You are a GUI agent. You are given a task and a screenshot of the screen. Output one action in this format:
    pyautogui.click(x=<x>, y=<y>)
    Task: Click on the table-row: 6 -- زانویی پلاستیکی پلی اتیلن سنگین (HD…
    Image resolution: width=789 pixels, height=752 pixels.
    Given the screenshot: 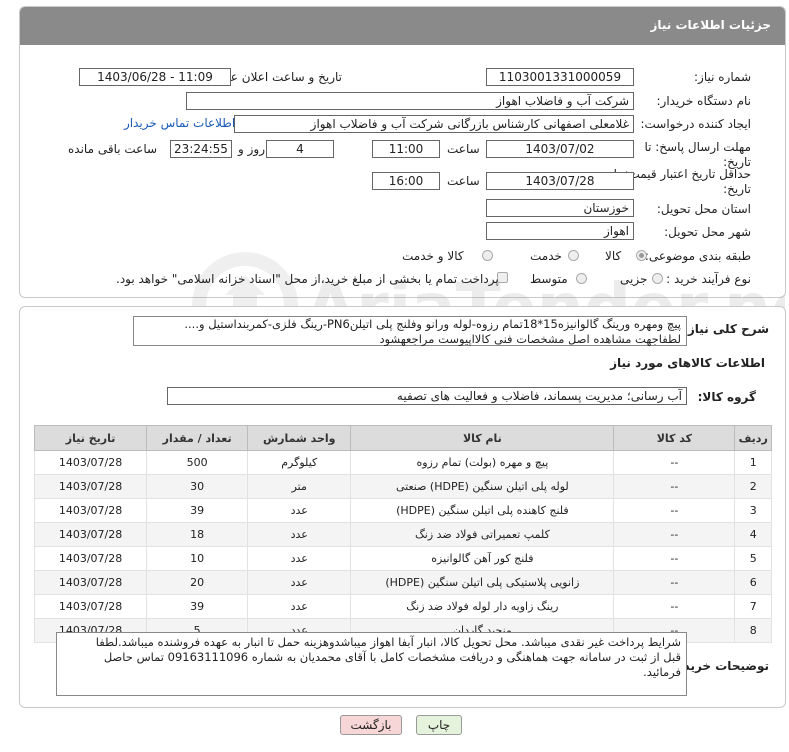 What is the action you would take?
    pyautogui.click(x=402, y=582)
    